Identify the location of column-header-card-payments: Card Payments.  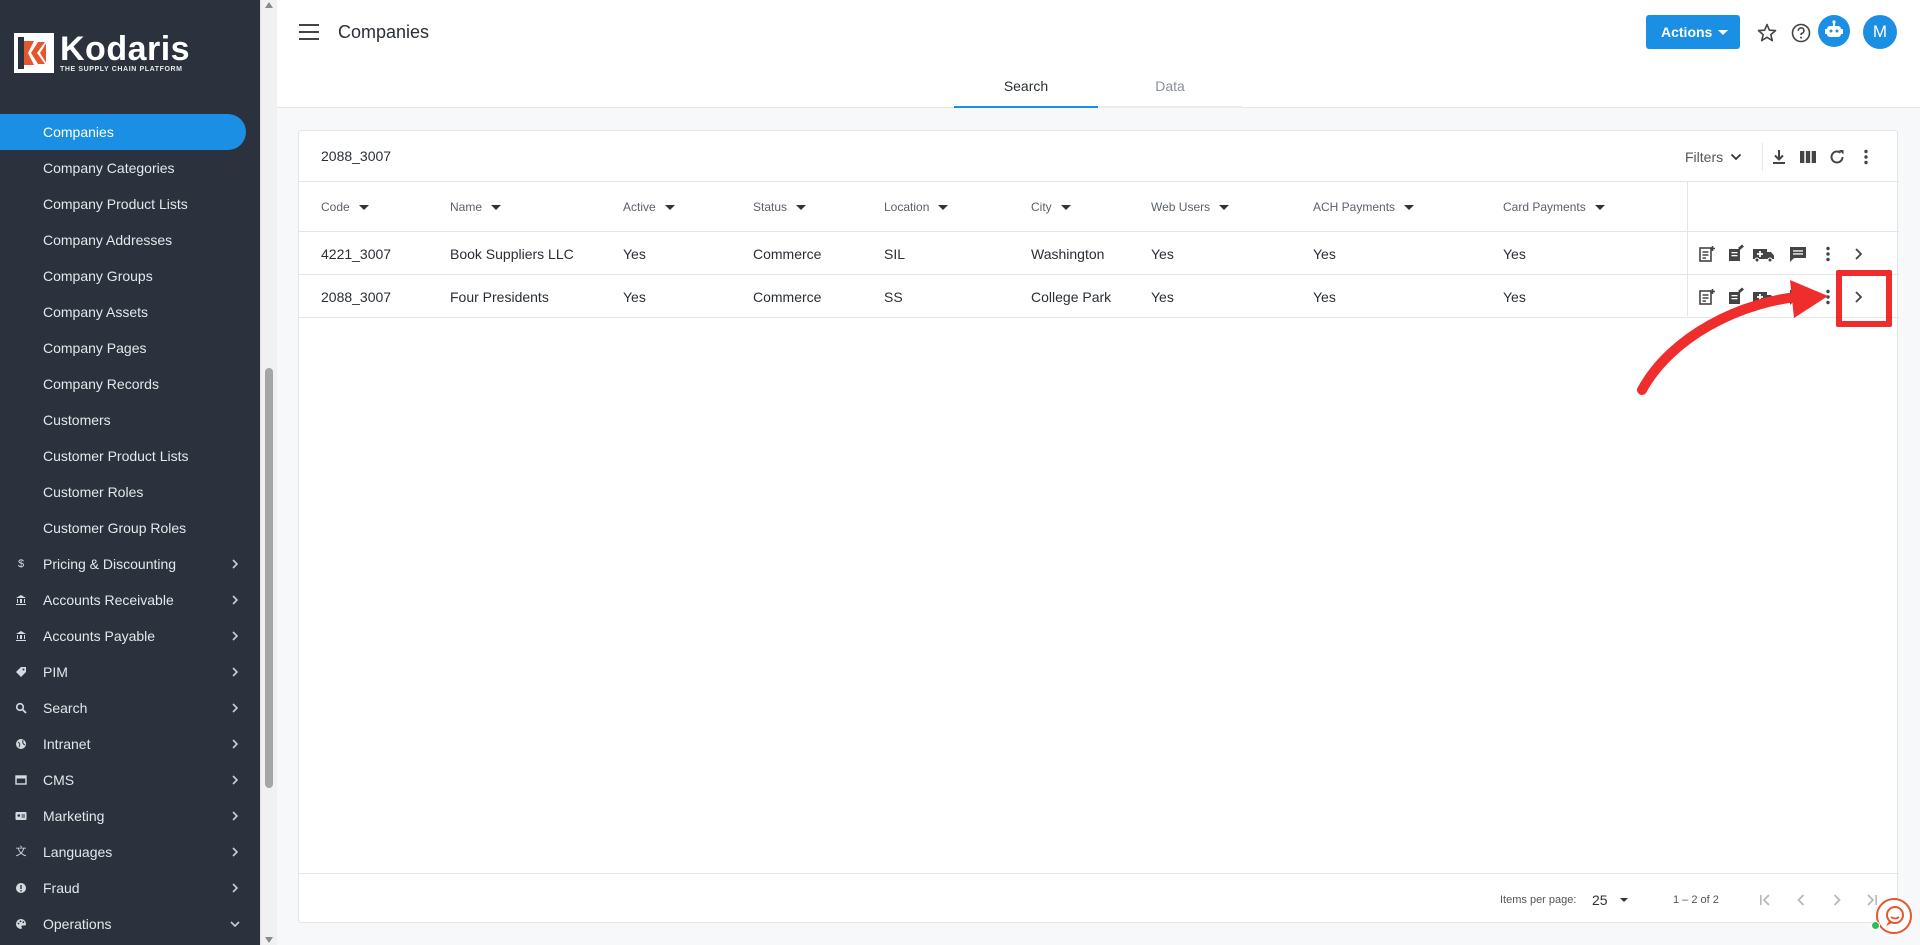
(1554, 207).